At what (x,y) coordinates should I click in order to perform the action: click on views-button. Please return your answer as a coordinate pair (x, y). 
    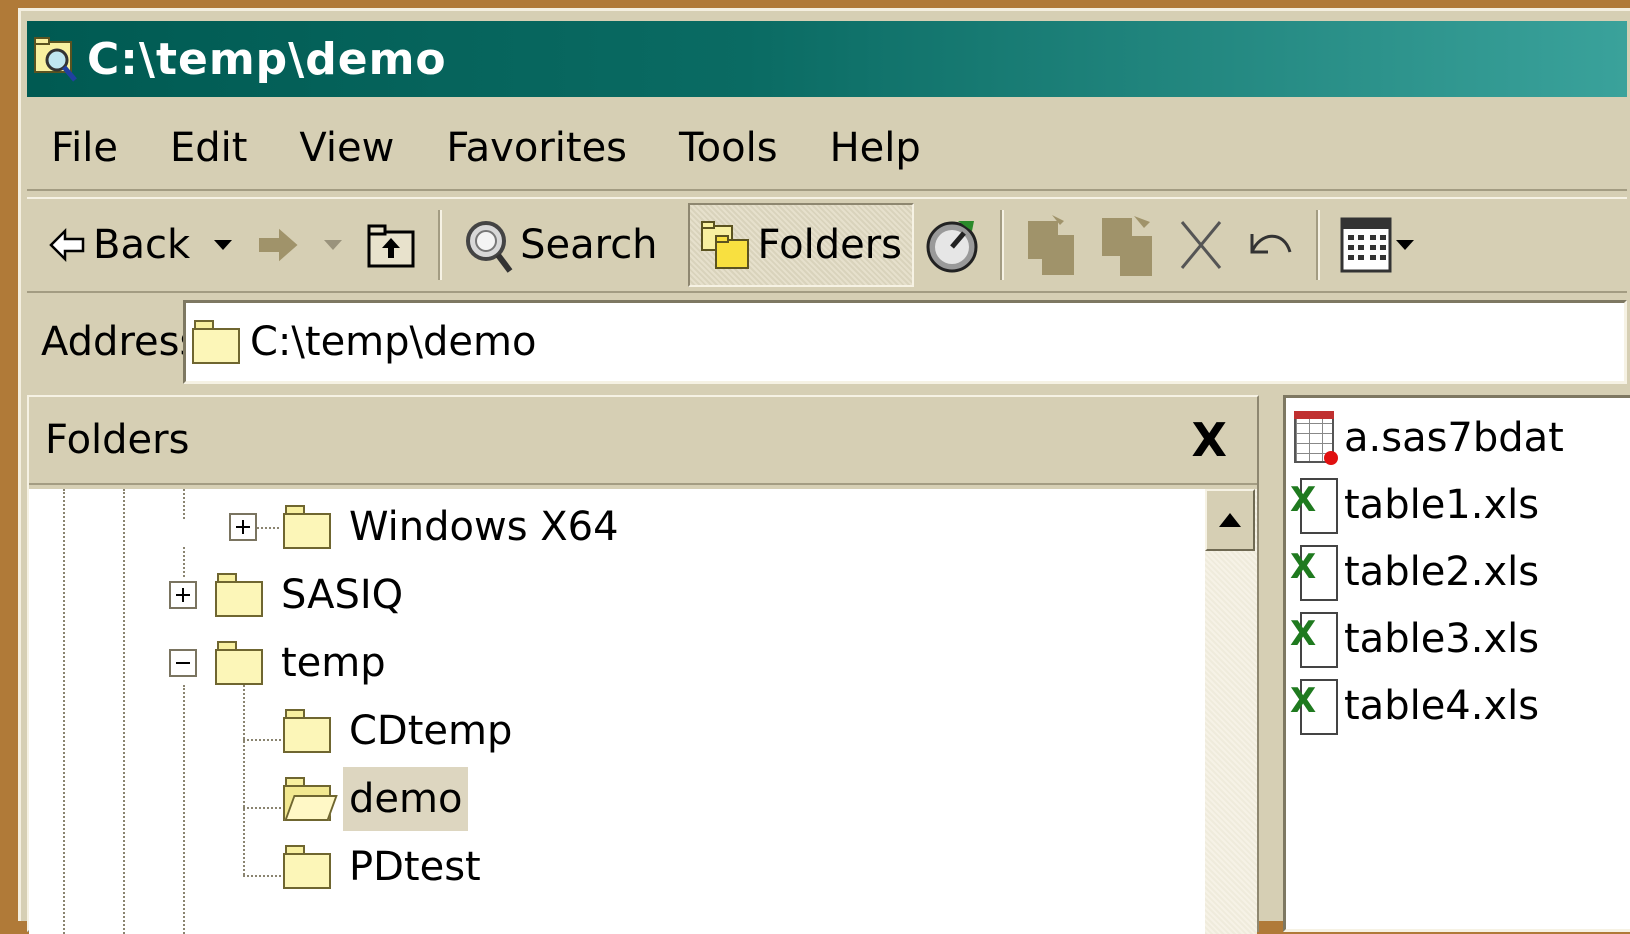
    Looking at the image, I should click on (1379, 245).